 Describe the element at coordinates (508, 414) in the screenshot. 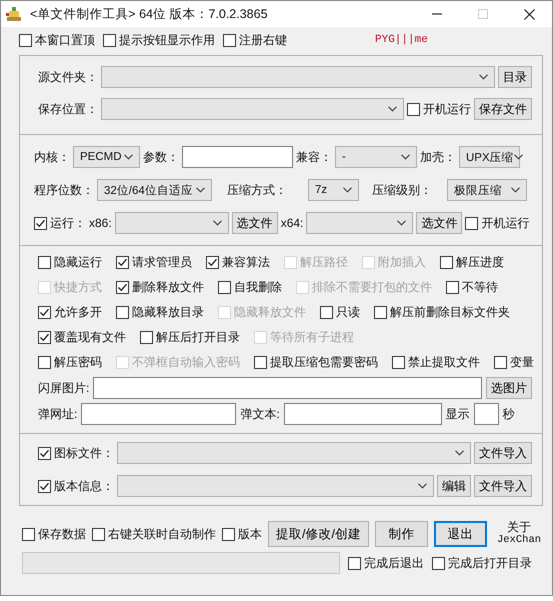

I see `field-label: 秒` at that location.